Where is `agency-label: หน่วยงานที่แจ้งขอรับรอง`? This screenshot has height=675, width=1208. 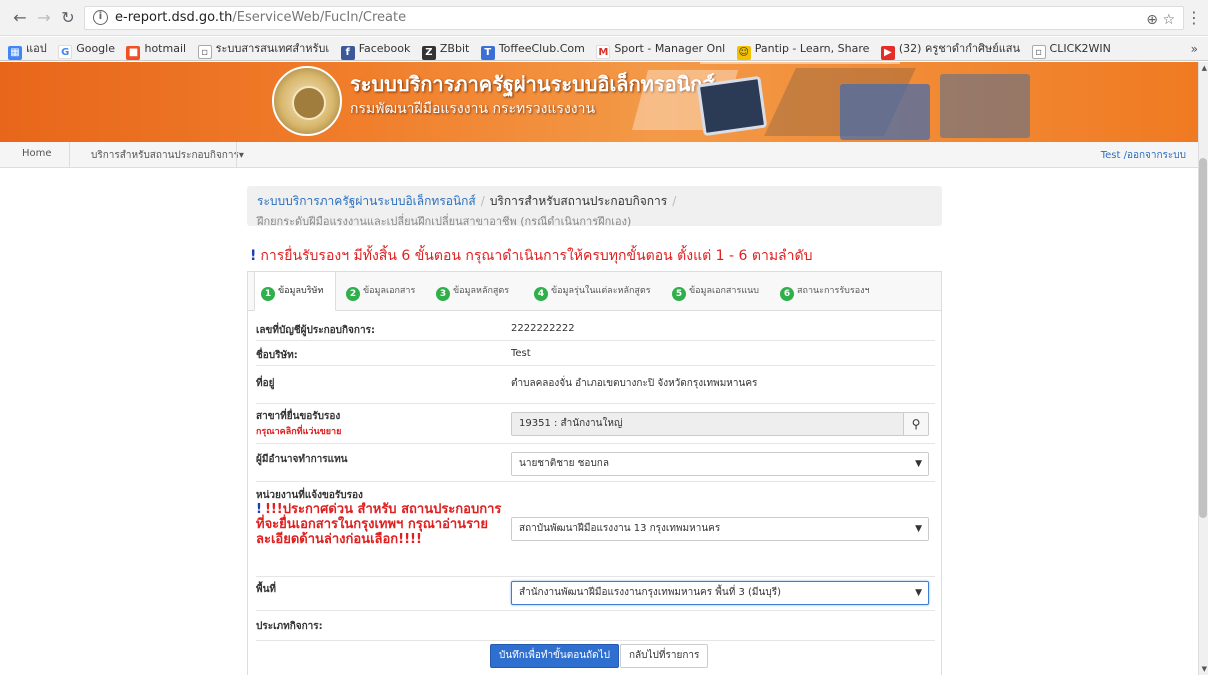 agency-label: หน่วยงานที่แจ้งขอรับรอง is located at coordinates (309, 495).